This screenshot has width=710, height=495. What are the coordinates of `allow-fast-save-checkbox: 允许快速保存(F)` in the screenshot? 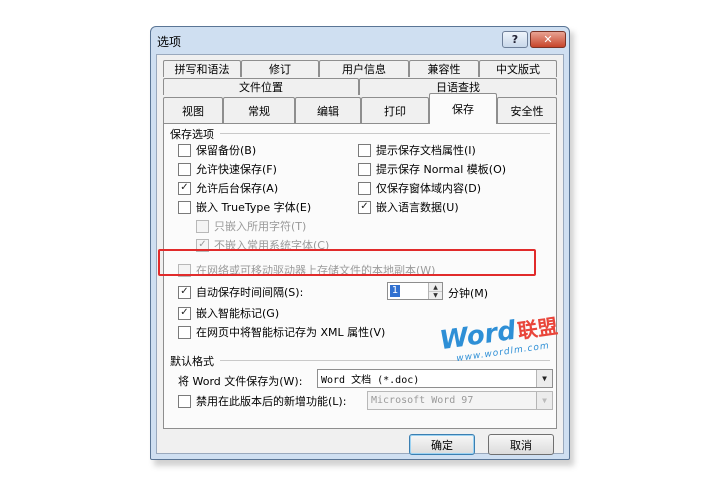 It's located at (227, 169).